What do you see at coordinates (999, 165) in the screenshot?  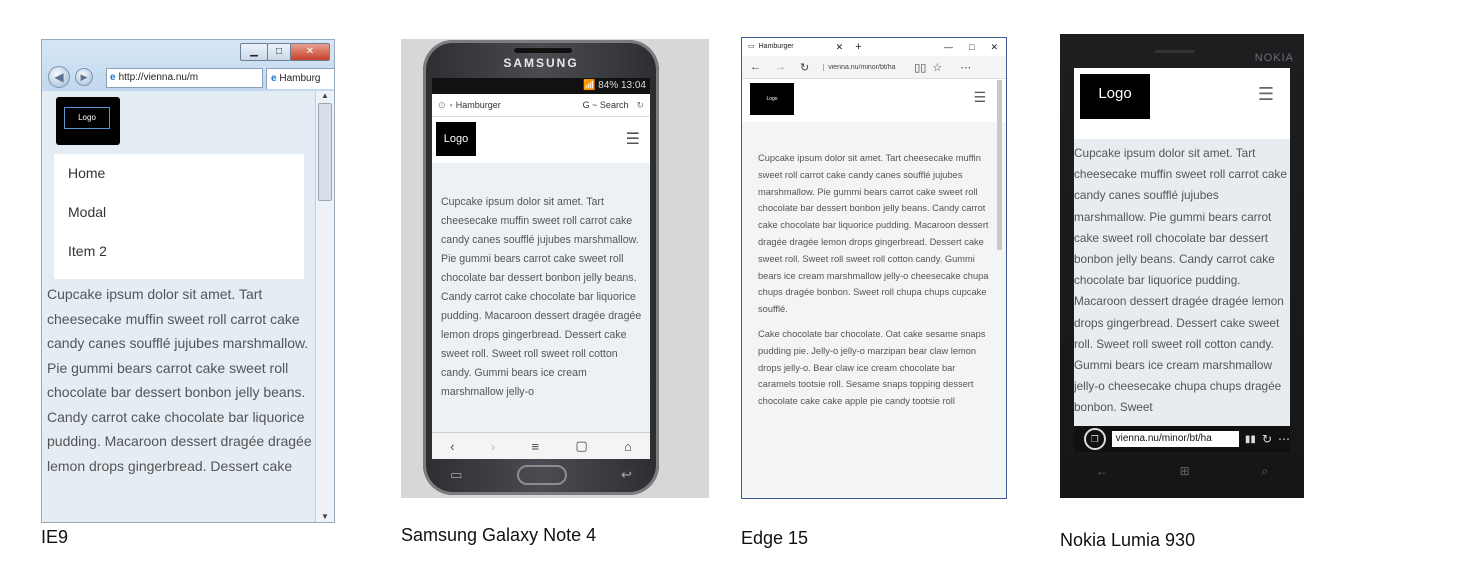 I see `vertical-scrollbar` at bounding box center [999, 165].